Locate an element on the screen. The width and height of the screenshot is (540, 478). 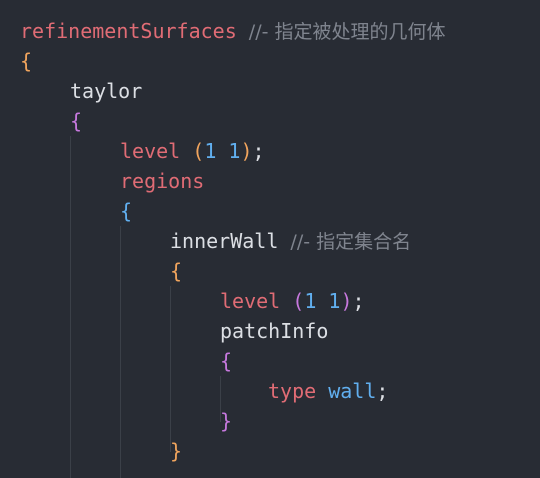
identifier-refinementSurfaces: refinementSurfaces is located at coordinates (128, 31).